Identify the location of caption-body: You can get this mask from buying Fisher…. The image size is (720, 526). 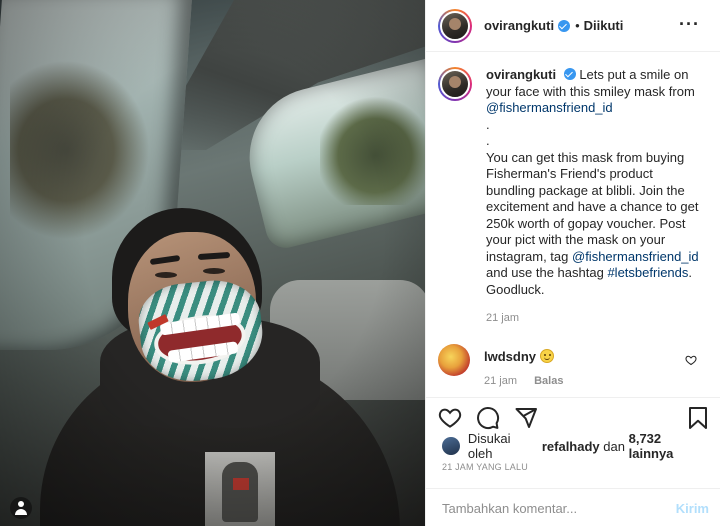
(592, 206).